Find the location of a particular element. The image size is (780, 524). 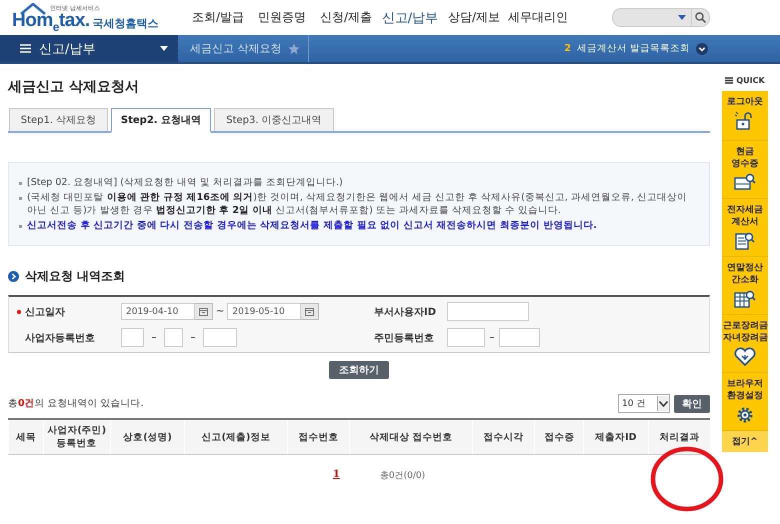

collapse-button: 접기^ is located at coordinates (745, 441).